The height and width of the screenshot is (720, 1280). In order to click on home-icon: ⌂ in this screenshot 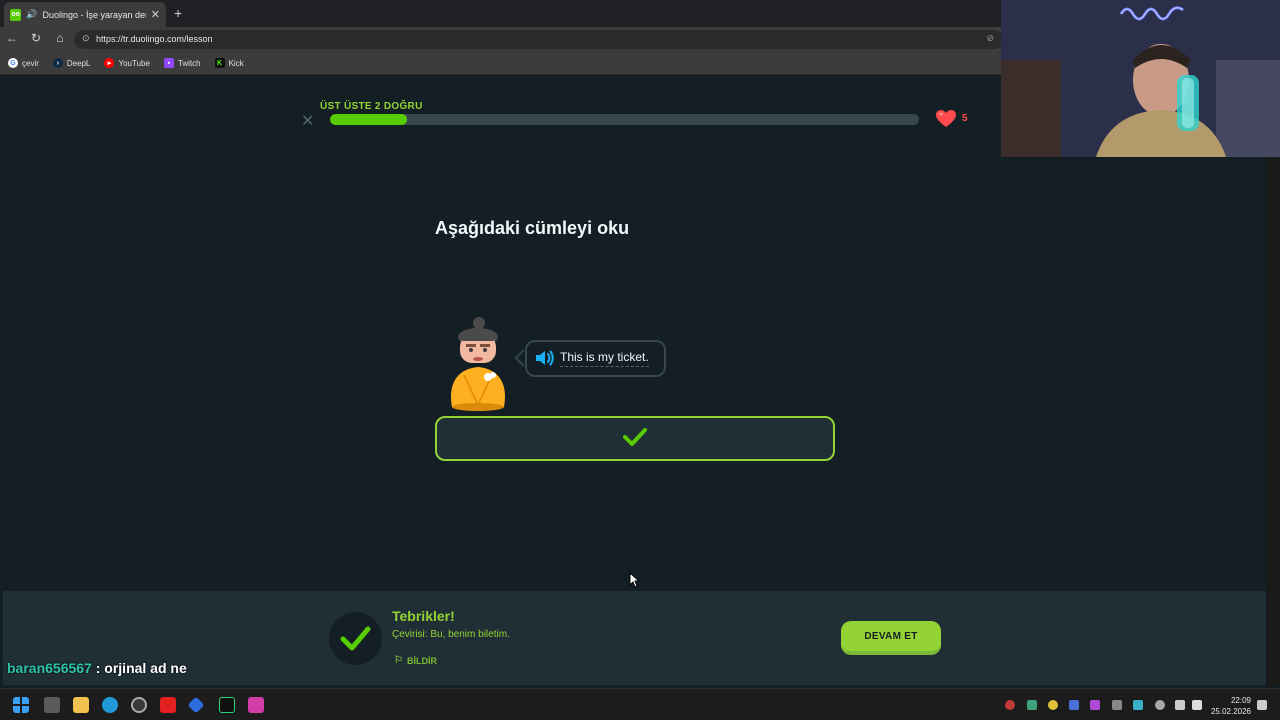, I will do `click(60, 38)`.